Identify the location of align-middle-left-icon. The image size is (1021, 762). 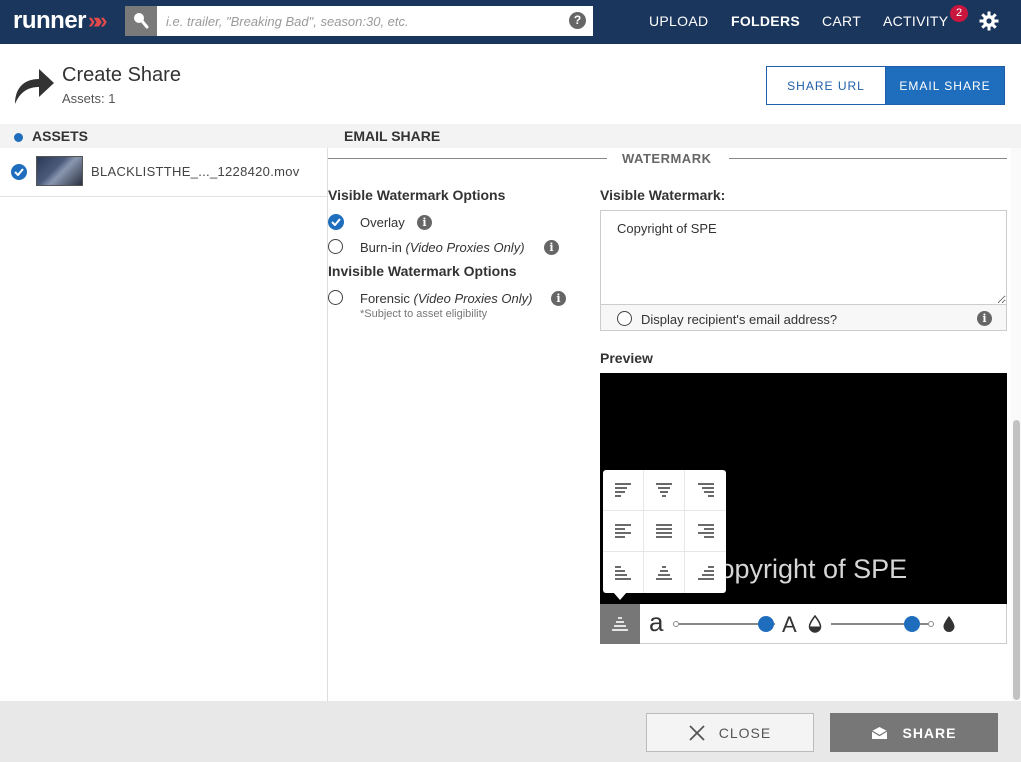
(623, 531).